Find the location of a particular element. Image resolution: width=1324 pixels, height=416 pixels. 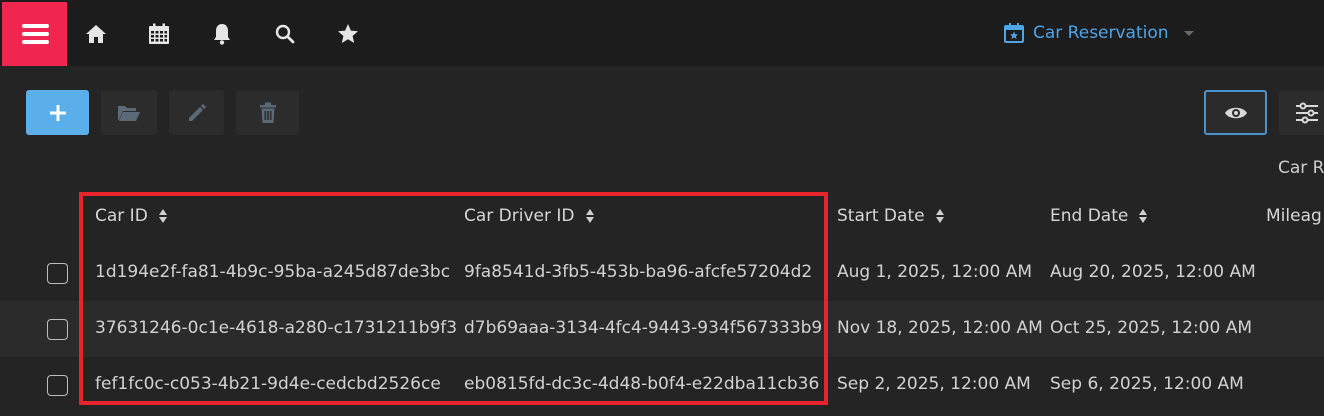

cell-start-date: Nov 18, 2025, 12:00 AM is located at coordinates (940, 328).